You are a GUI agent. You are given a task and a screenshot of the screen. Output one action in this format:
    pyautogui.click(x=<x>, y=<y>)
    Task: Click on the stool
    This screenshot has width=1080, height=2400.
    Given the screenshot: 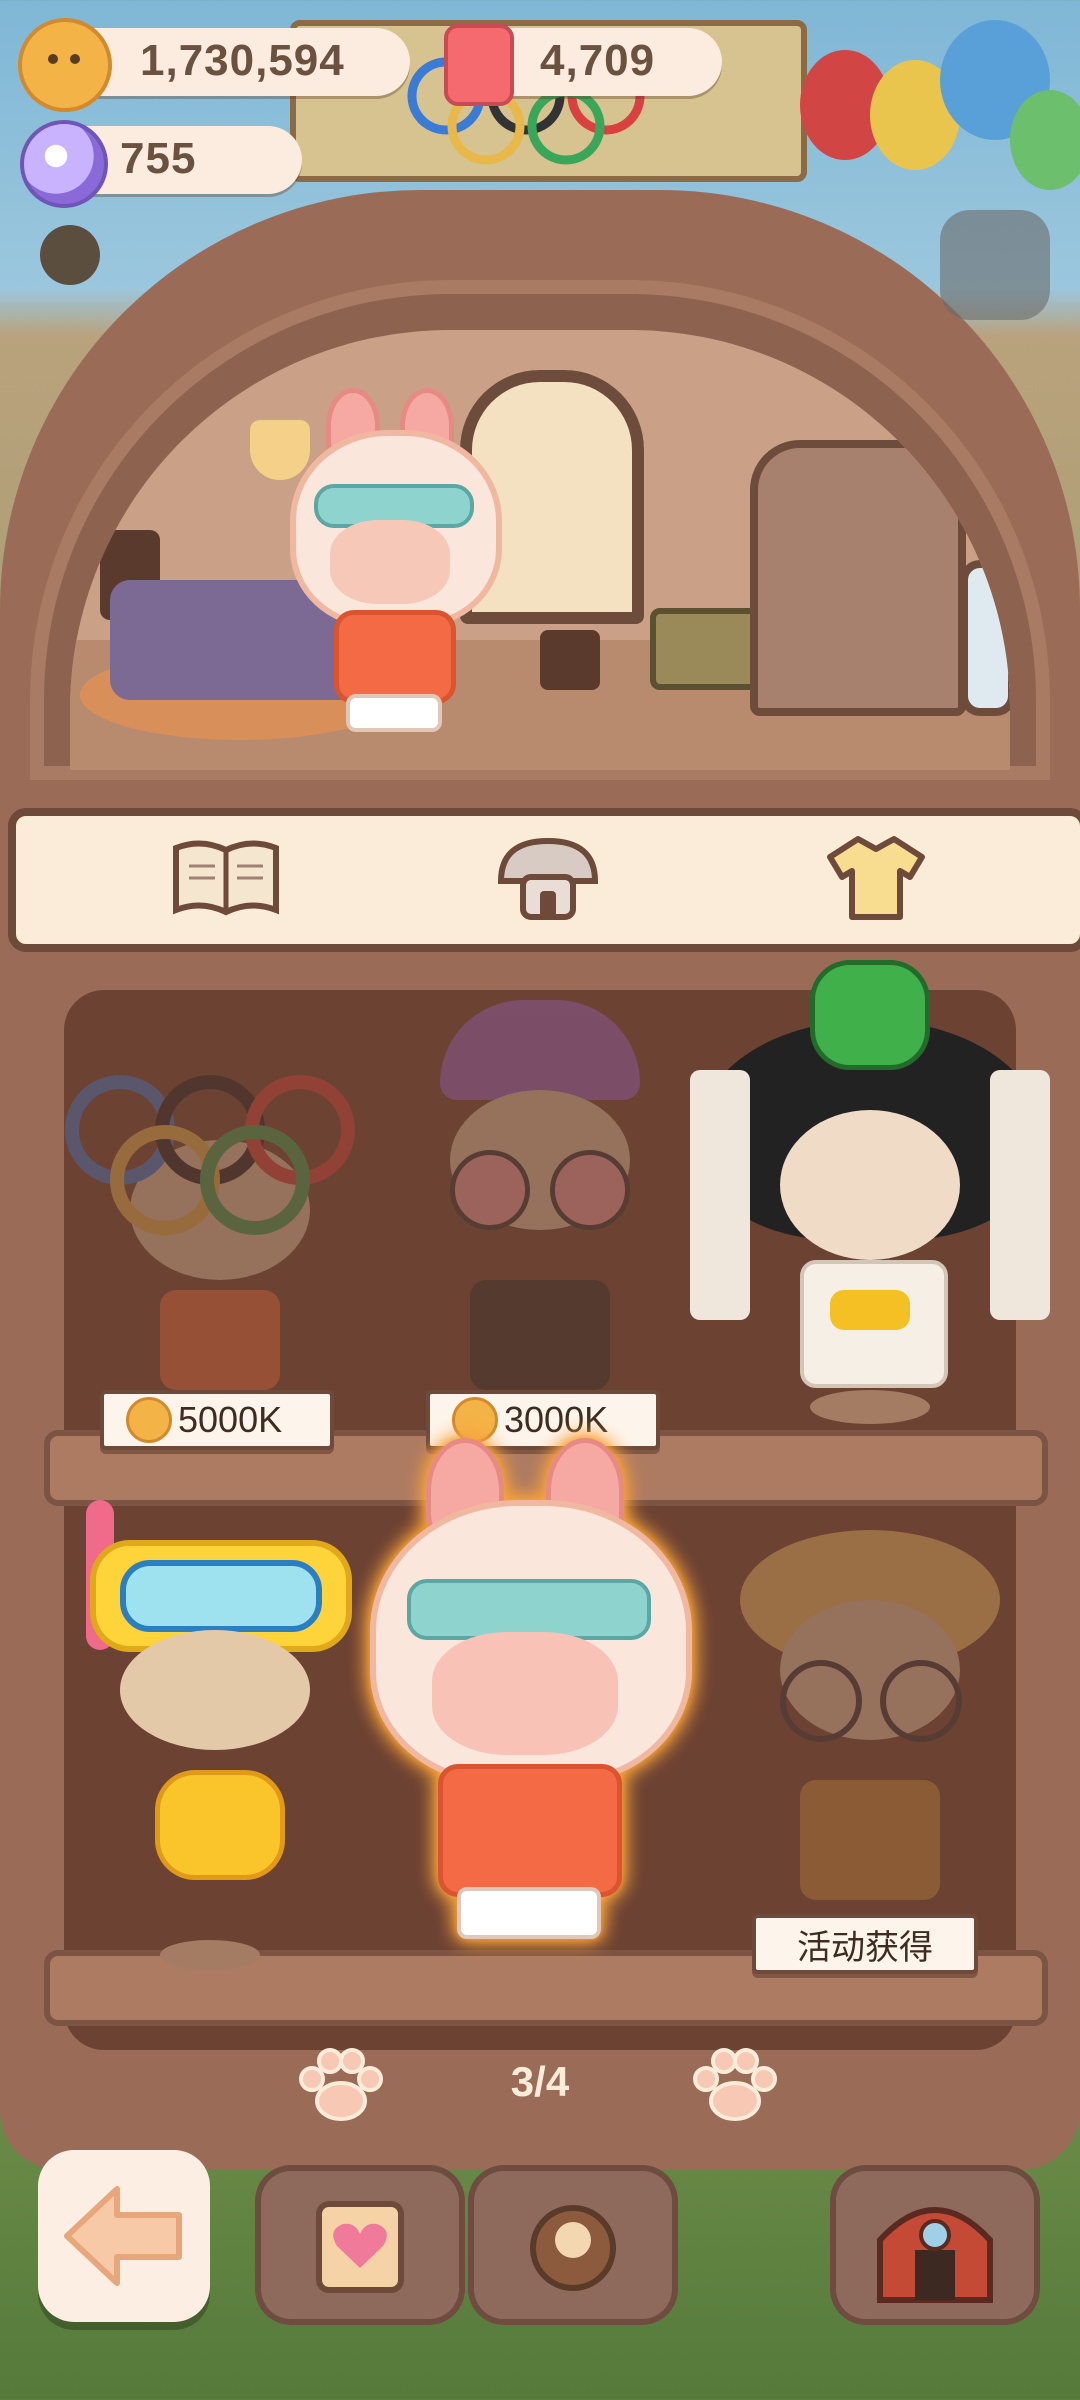 What is the action you would take?
    pyautogui.click(x=570, y=660)
    